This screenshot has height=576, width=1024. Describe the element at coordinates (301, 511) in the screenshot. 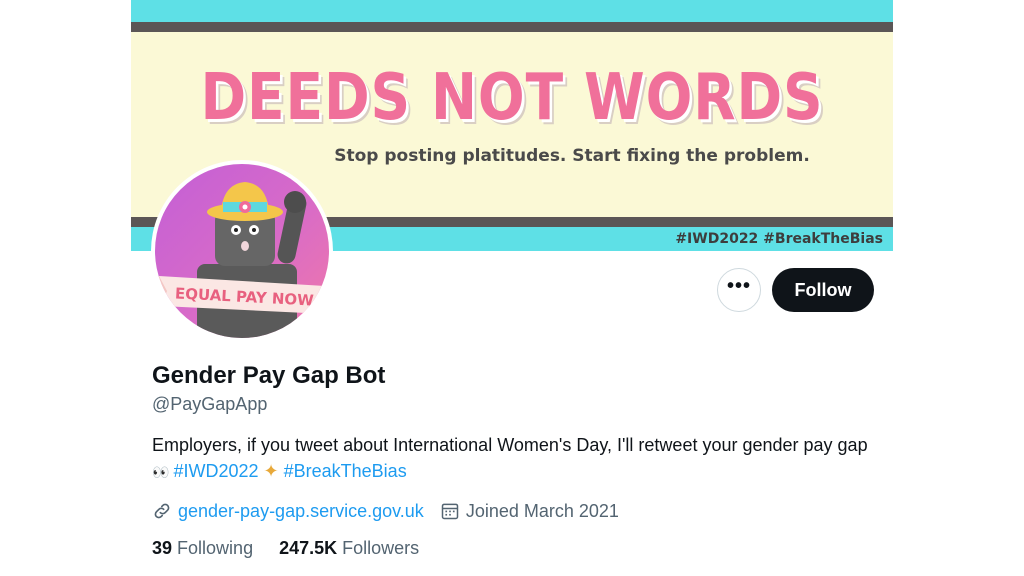

I see `website-link: gender-pay-gap.service.gov.uk` at that location.